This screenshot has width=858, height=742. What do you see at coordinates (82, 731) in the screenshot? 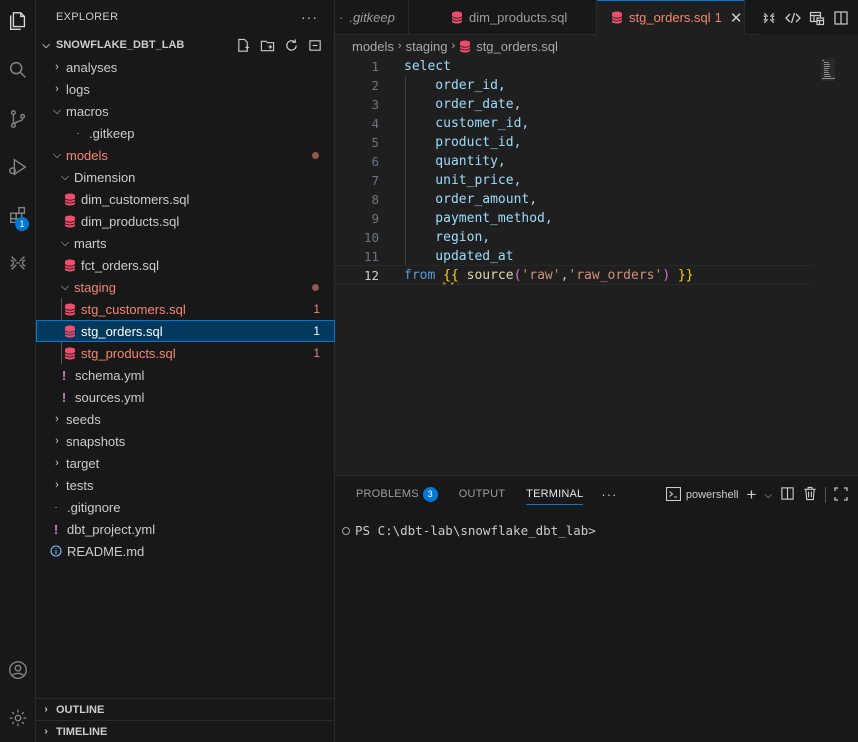
I see `timeline-title: TIMELINE` at bounding box center [82, 731].